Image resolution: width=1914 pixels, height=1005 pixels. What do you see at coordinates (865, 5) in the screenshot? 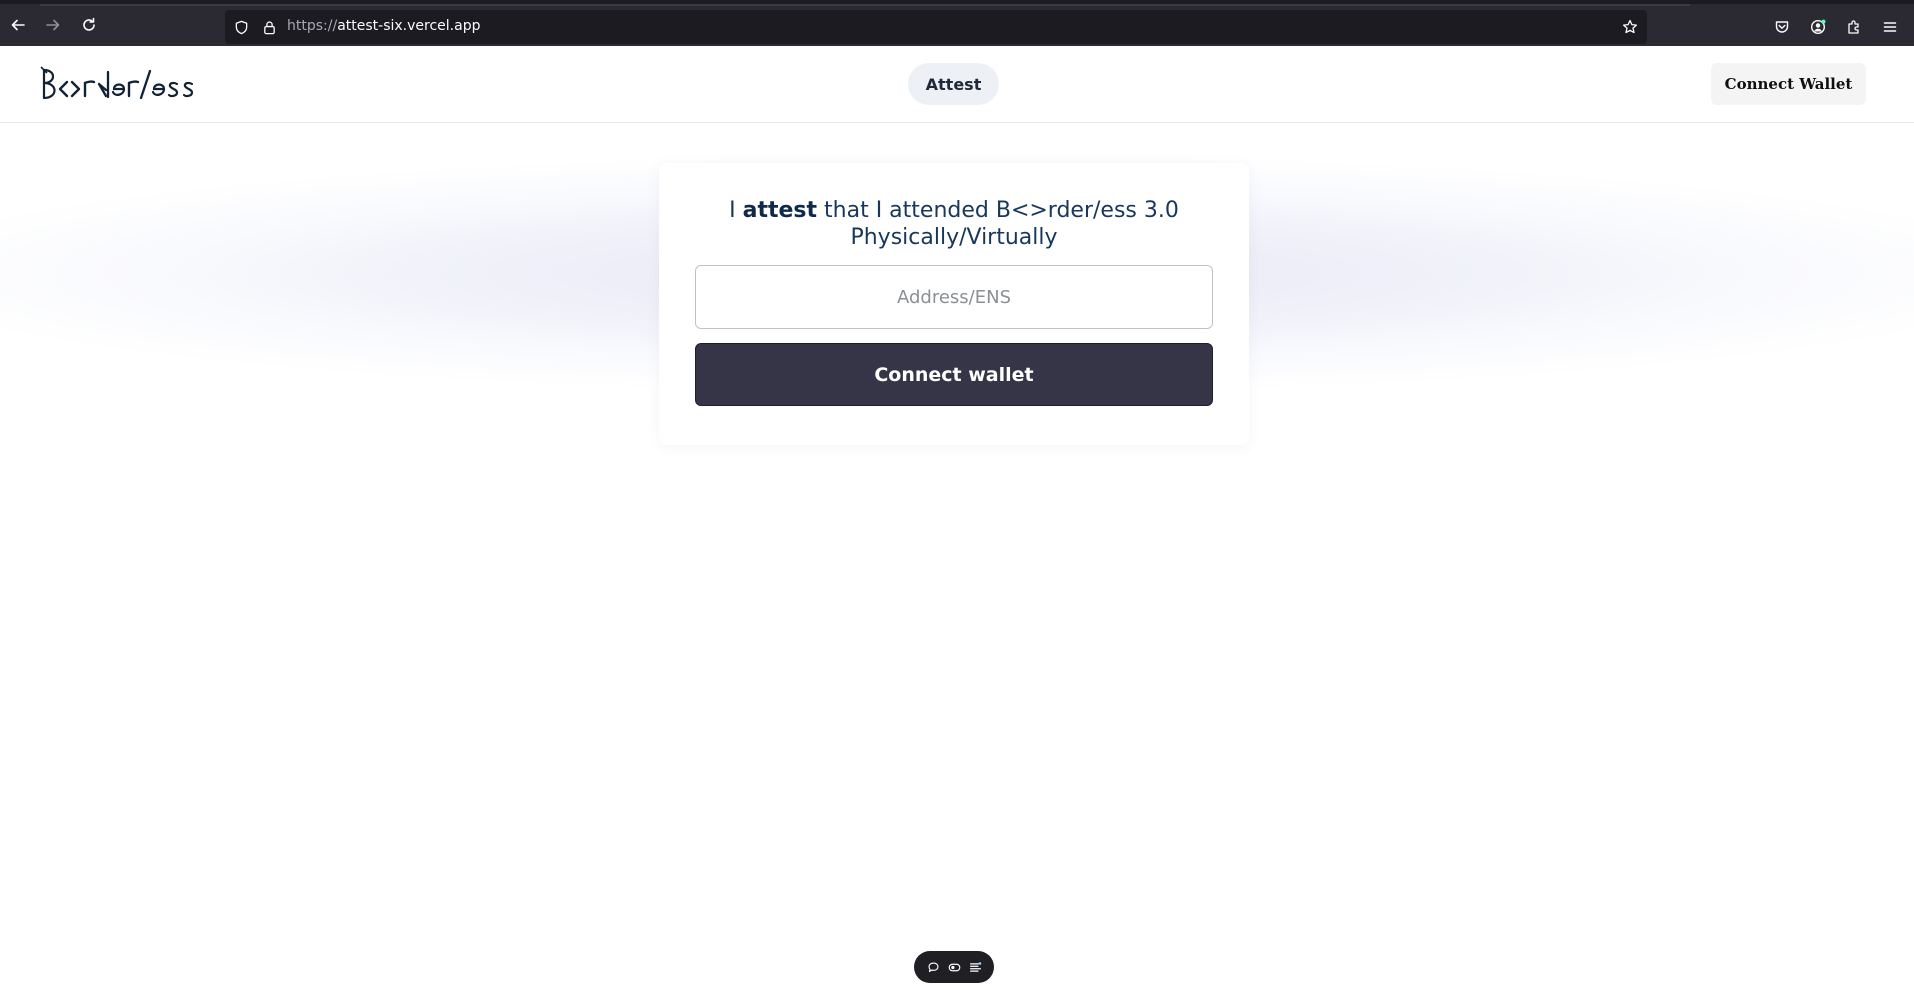
I see `tab-strip` at bounding box center [865, 5].